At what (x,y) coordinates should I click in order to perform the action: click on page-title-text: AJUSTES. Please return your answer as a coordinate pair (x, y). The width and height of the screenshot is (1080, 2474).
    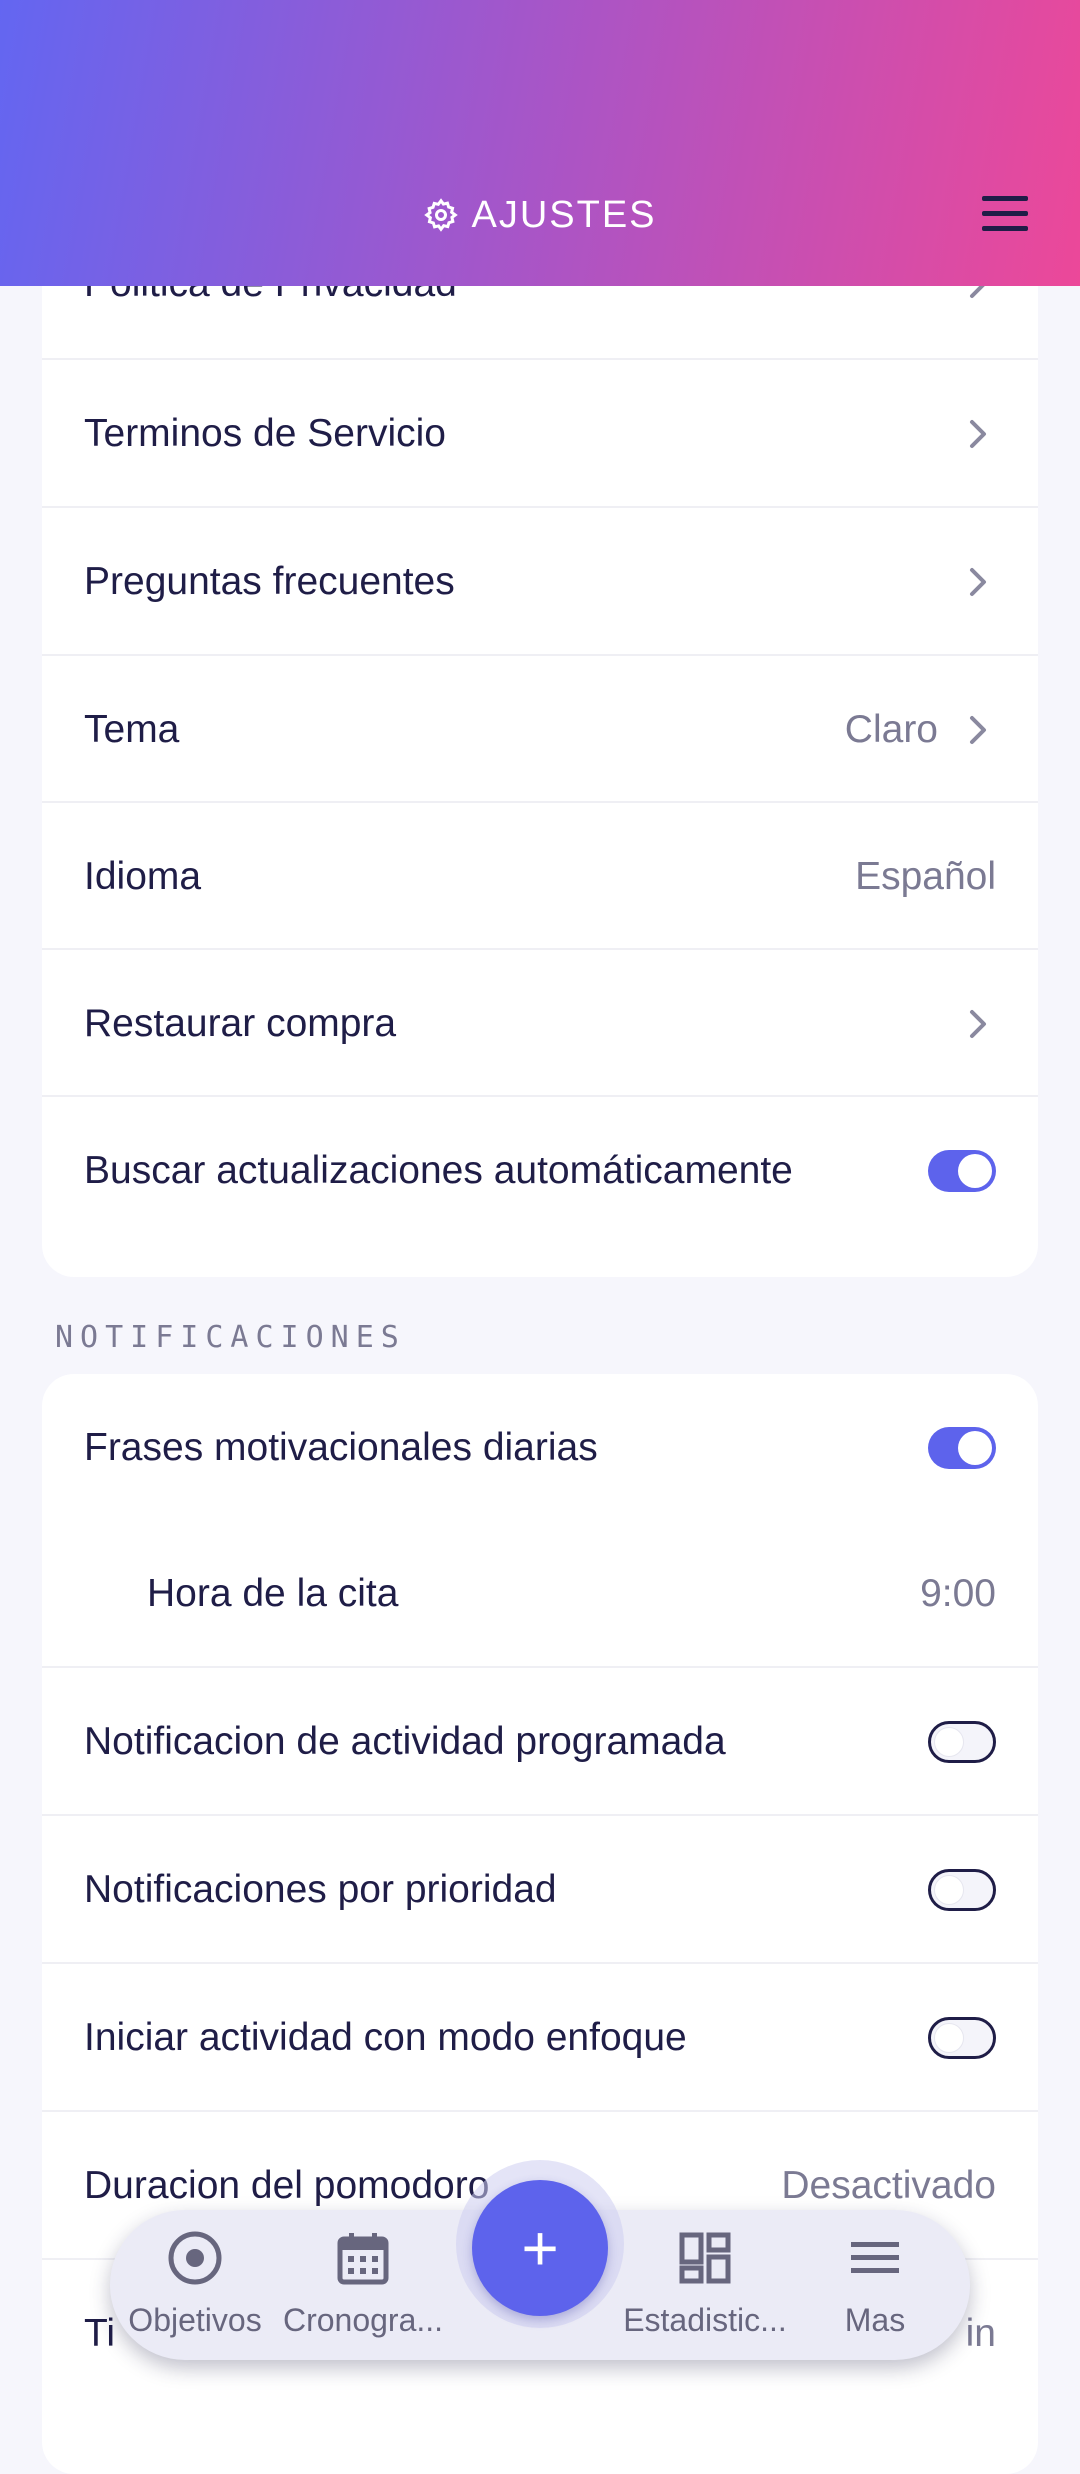
    Looking at the image, I should click on (564, 215).